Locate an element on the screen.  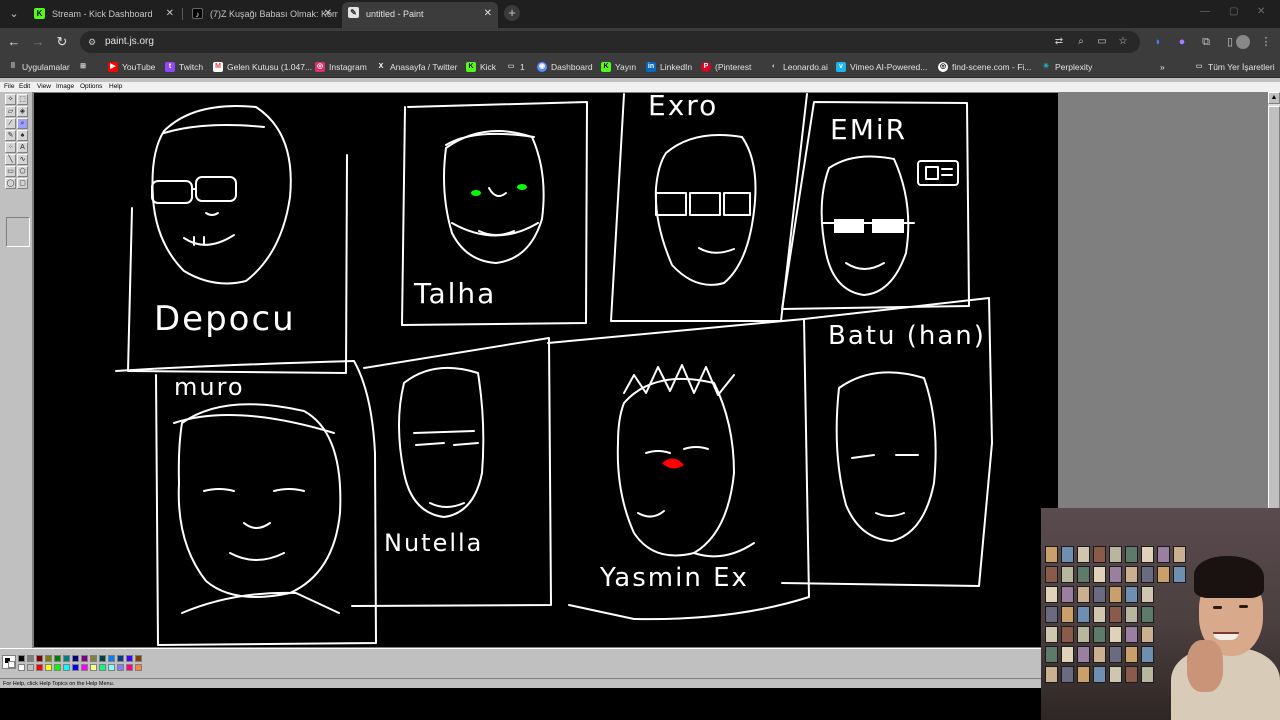
magnifier-icon: ⌕ is located at coordinates (22, 123).